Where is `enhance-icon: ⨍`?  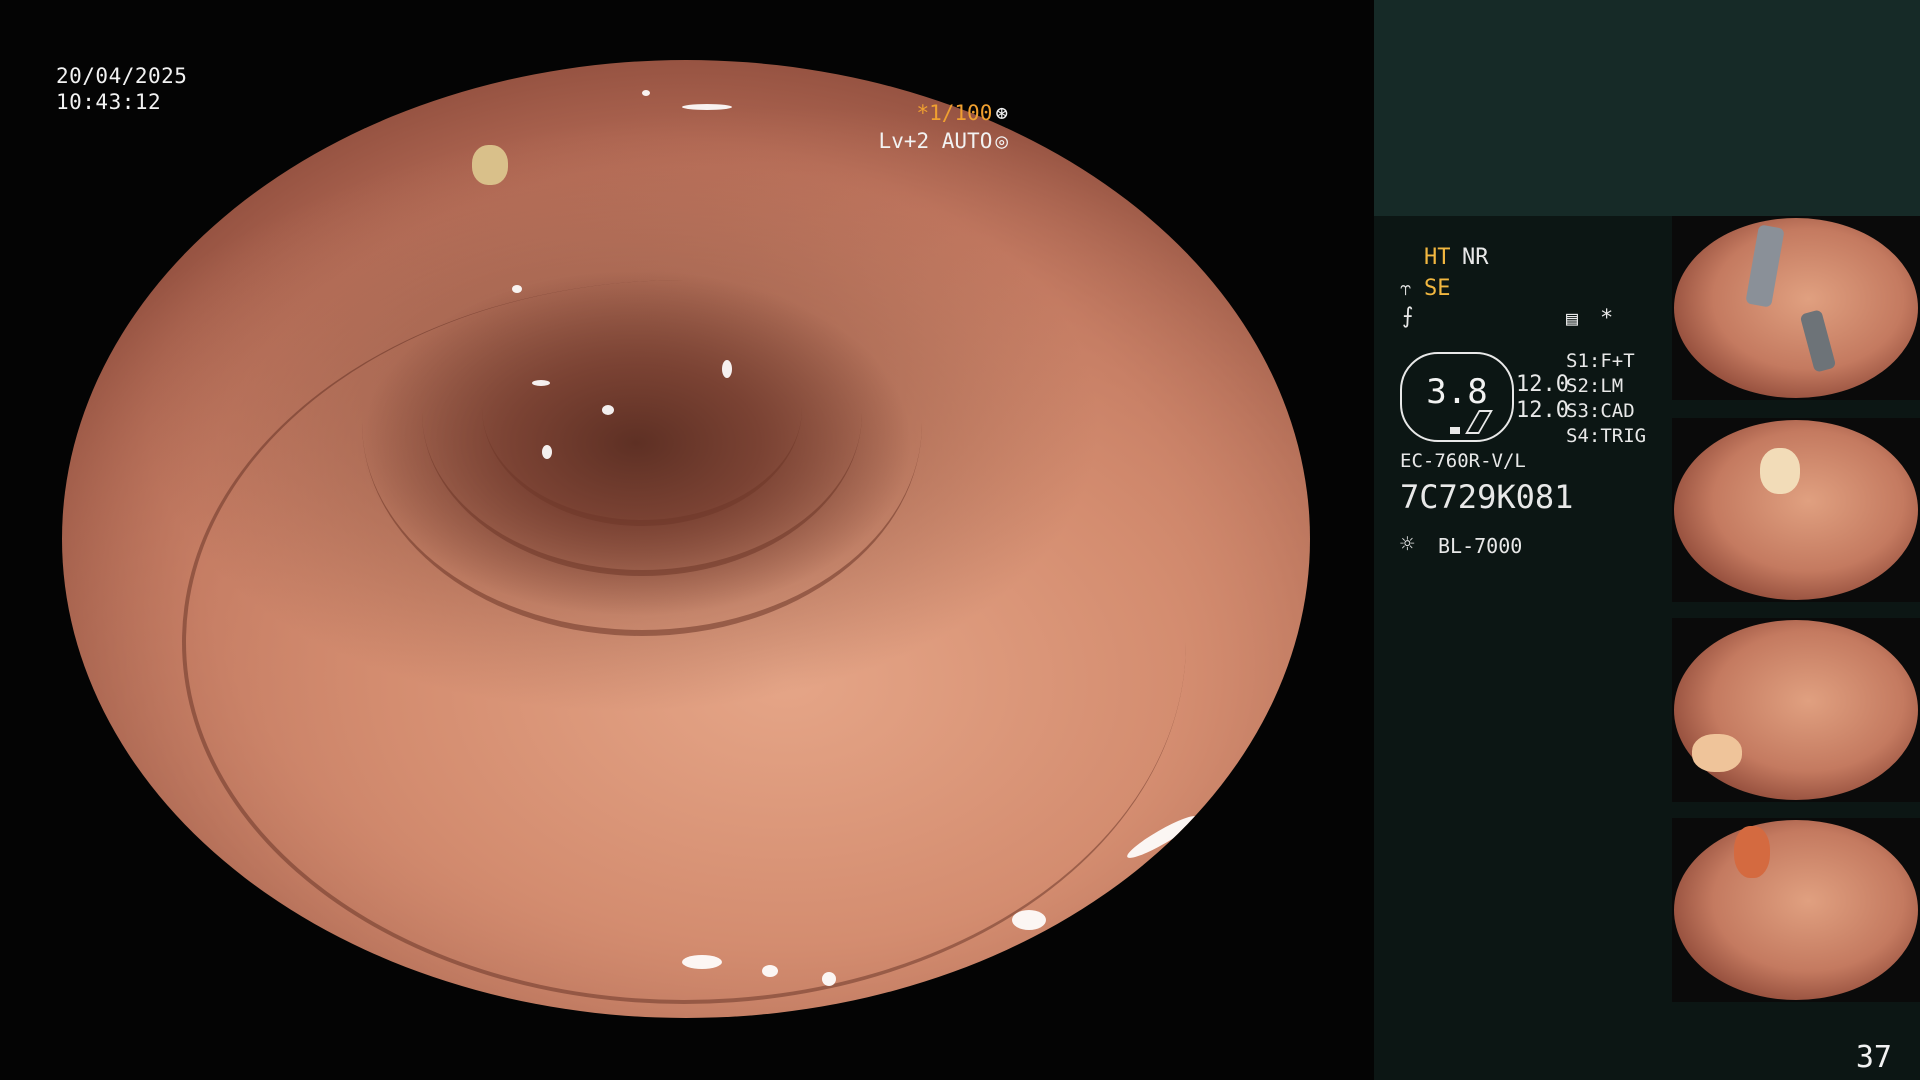 enhance-icon: ⨍ is located at coordinates (1408, 316).